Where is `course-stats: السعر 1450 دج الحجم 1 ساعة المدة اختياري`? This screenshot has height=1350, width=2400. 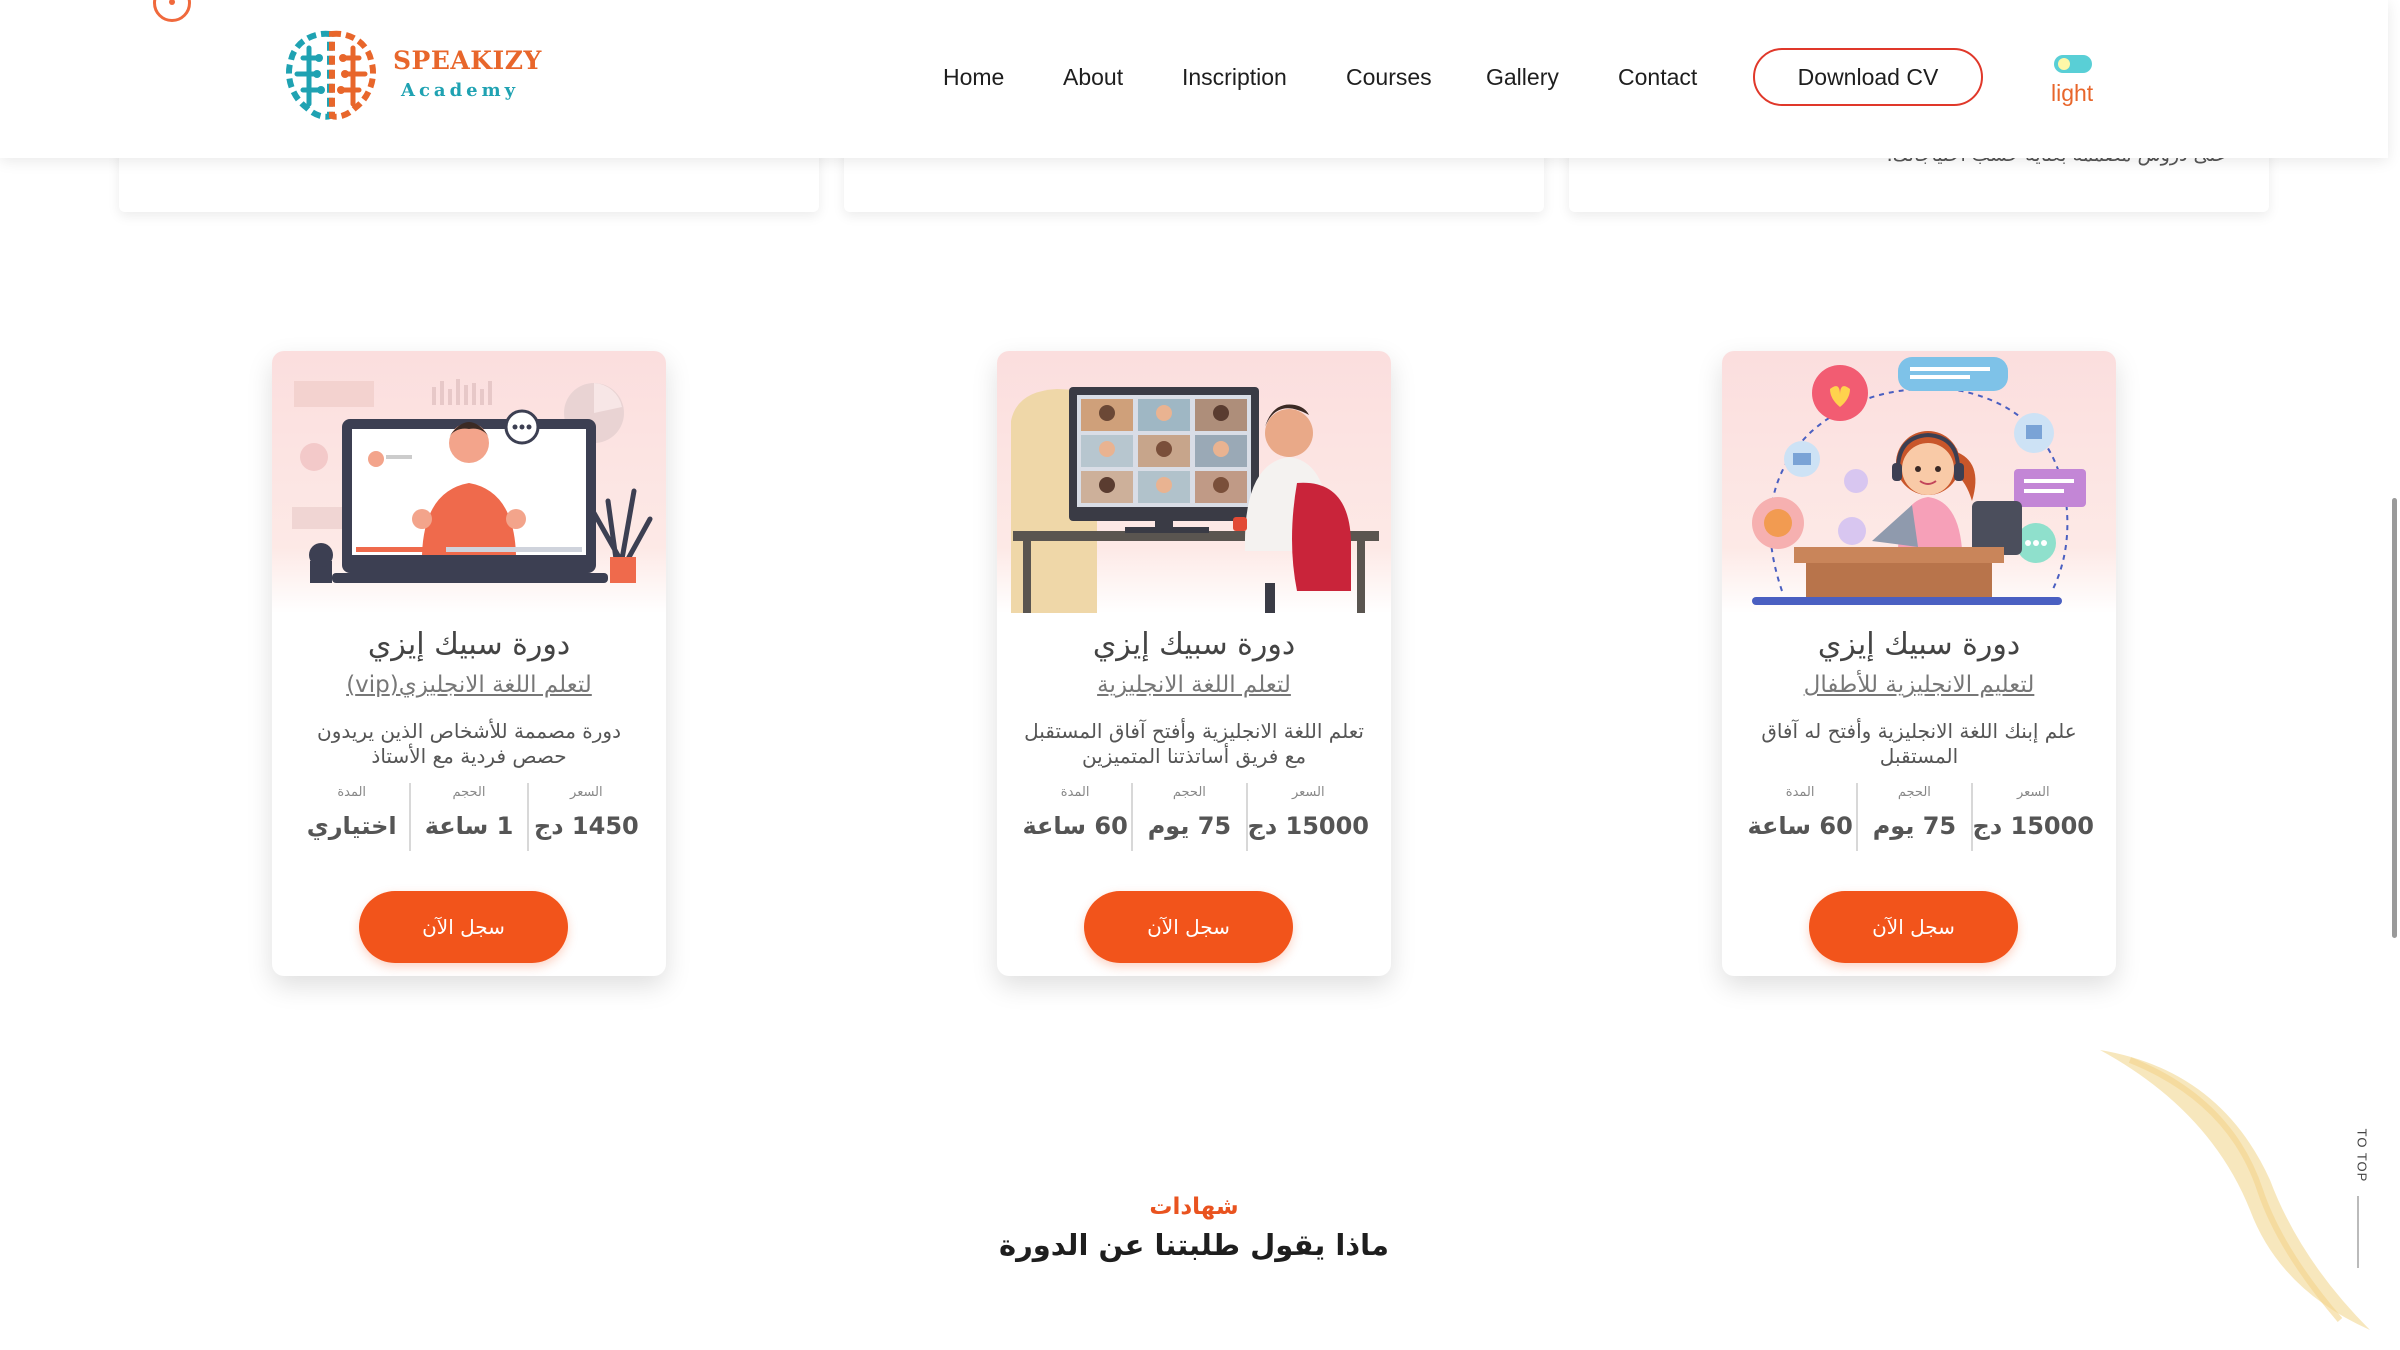 course-stats: السعر 1450 دج الحجم 1 ساعة المدة اختياري is located at coordinates (469, 817).